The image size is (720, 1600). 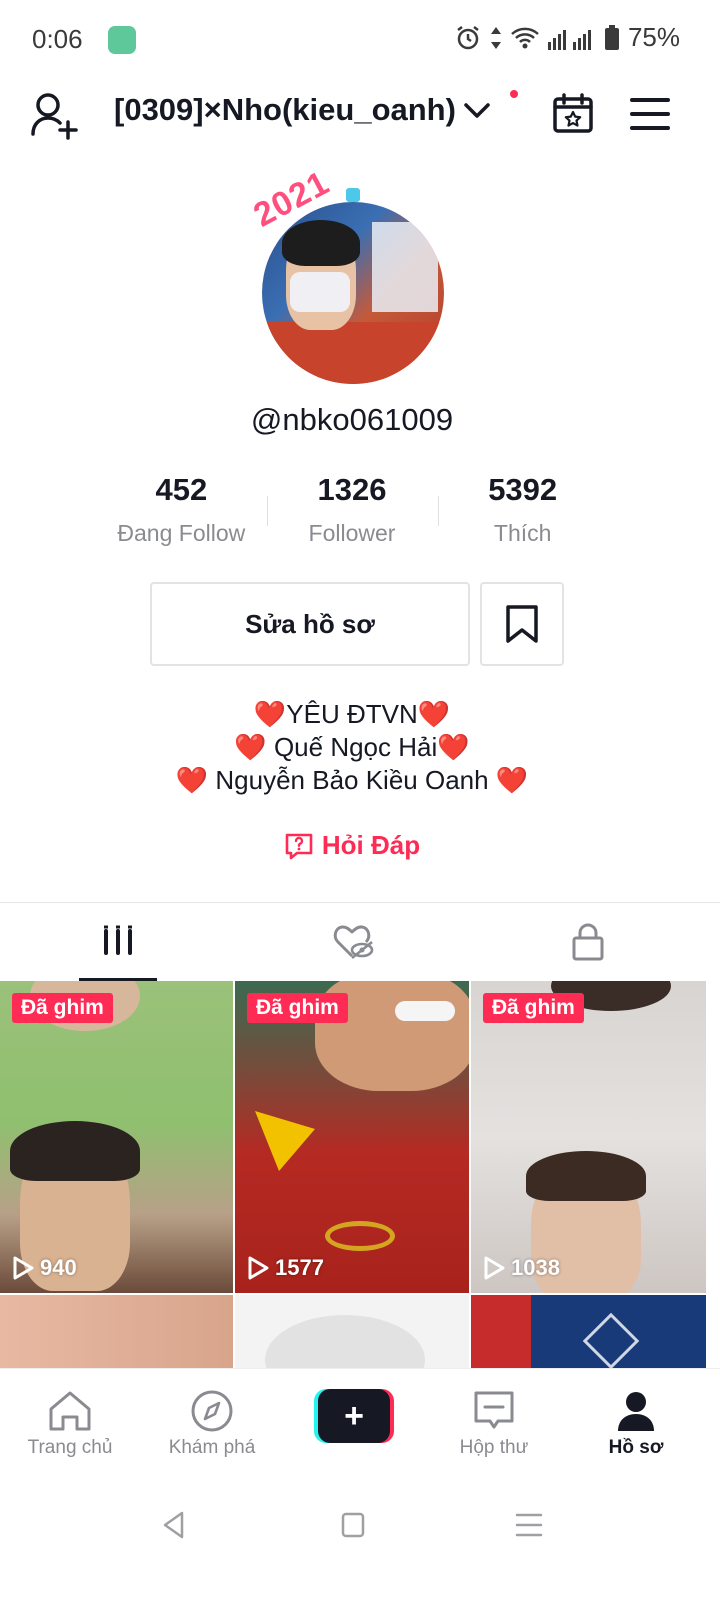 What do you see at coordinates (522, 533) in the screenshot?
I see `stat-likes-label: Thích` at bounding box center [522, 533].